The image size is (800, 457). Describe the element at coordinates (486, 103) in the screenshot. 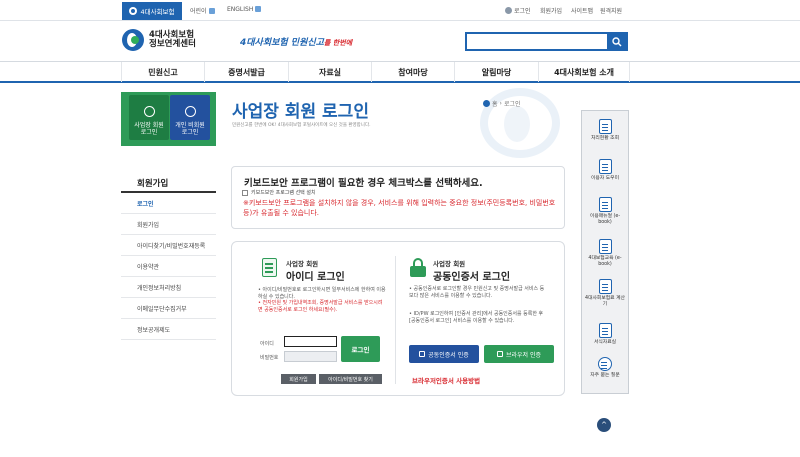

I see `home-icon` at that location.